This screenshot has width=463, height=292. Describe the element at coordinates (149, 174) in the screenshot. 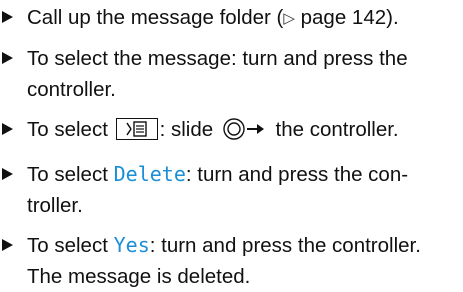

I see `menu-option-delete: Delete` at that location.